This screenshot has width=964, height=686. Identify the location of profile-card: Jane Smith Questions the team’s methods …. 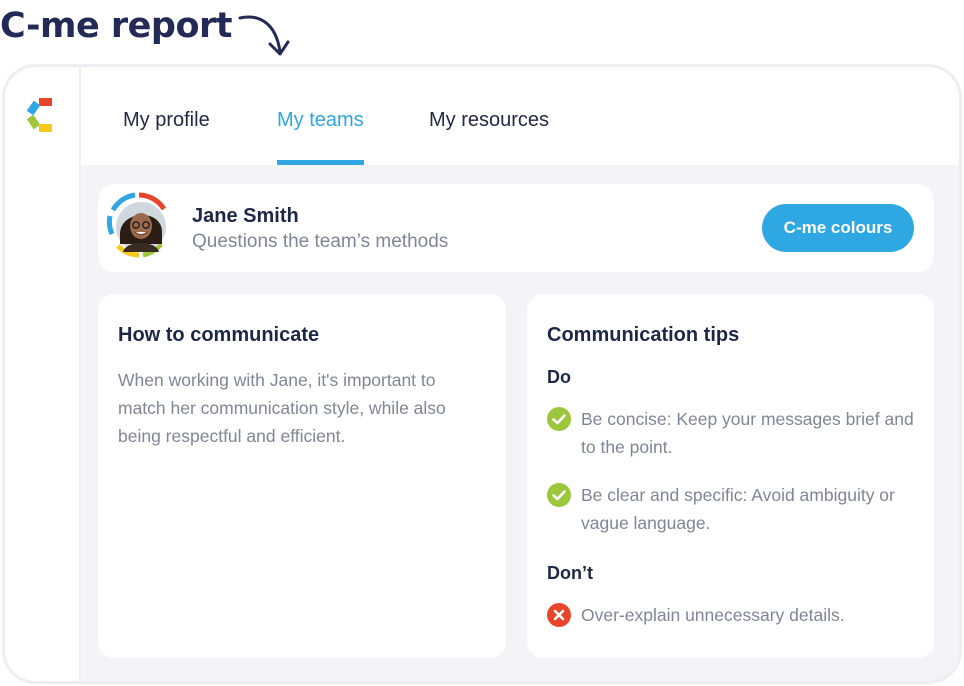
(516, 228).